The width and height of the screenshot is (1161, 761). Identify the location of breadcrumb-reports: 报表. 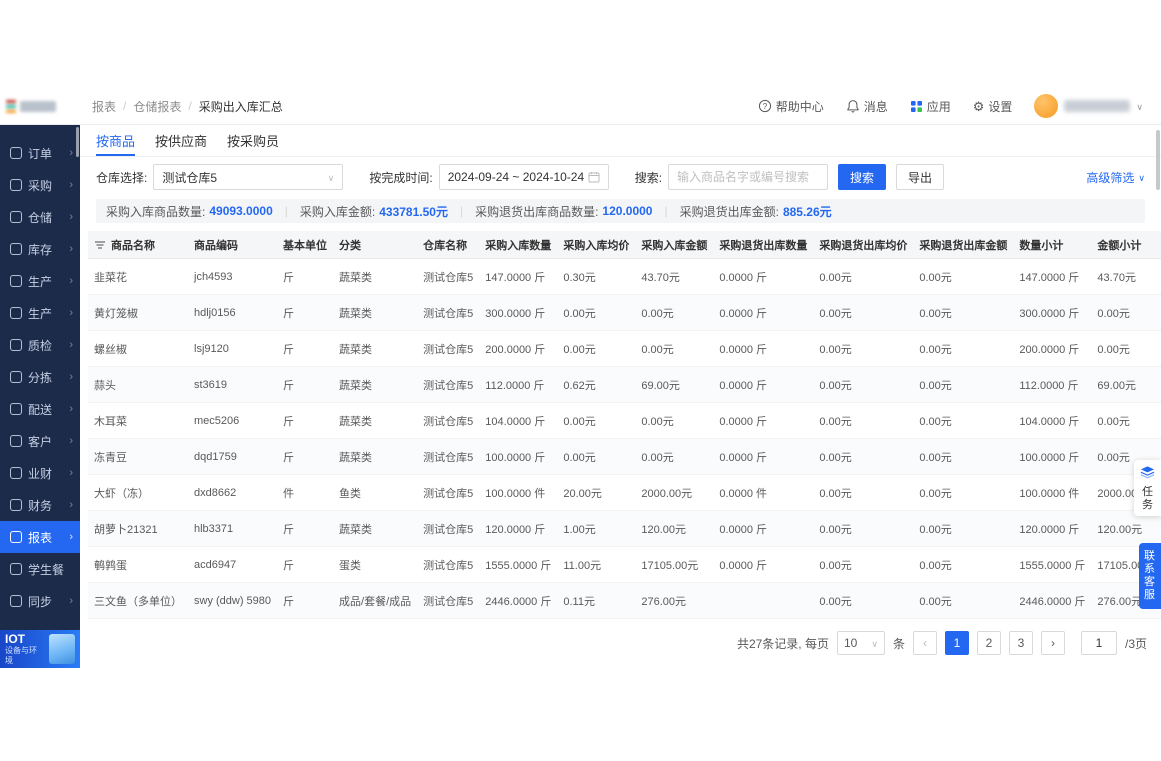
(104, 106).